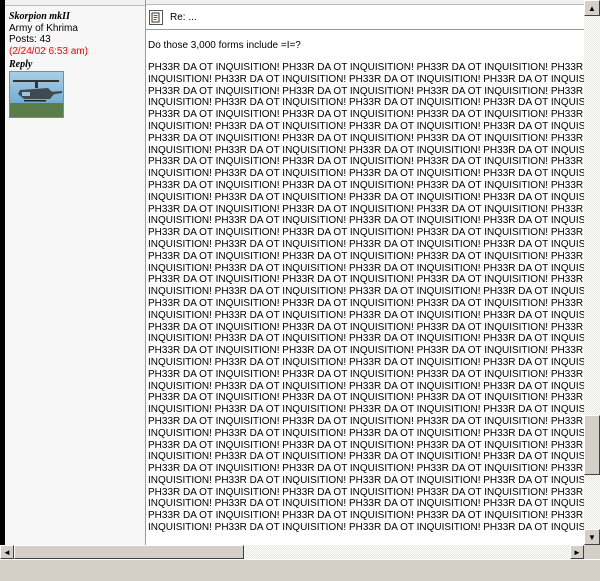 Image resolution: width=600 pixels, height=581 pixels. Describe the element at coordinates (224, 45) in the screenshot. I see `post-question: Do those 3,000 forms include =I=?` at that location.